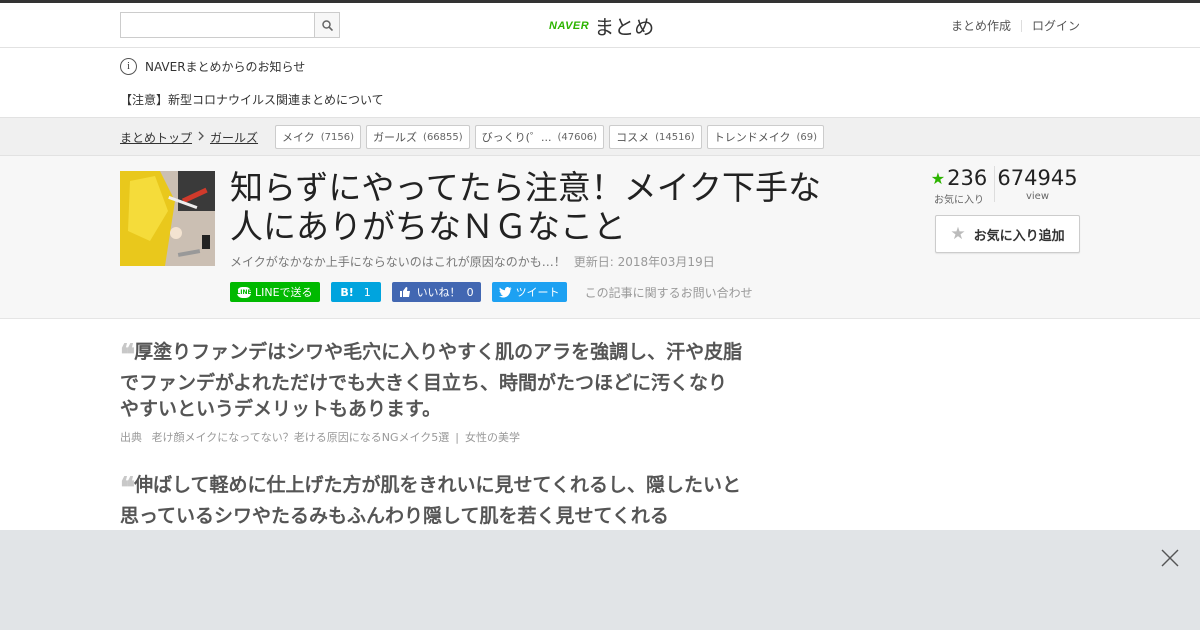 This screenshot has width=1200, height=630. What do you see at coordinates (1170, 558) in the screenshot?
I see `close-icon` at bounding box center [1170, 558].